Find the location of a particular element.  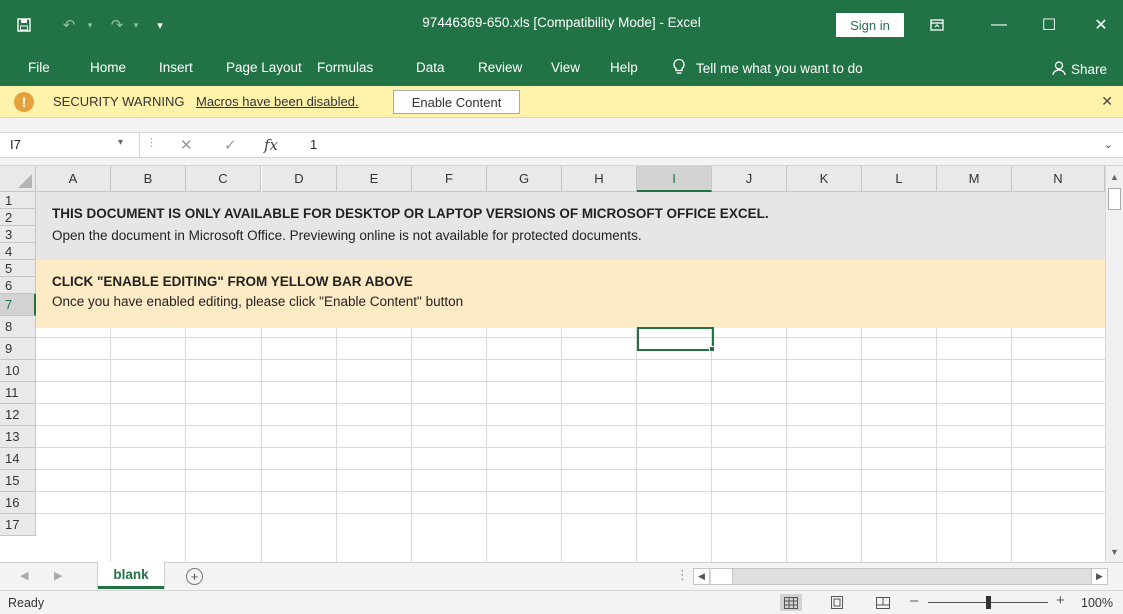

add-sheet-icon: + is located at coordinates (194, 576).